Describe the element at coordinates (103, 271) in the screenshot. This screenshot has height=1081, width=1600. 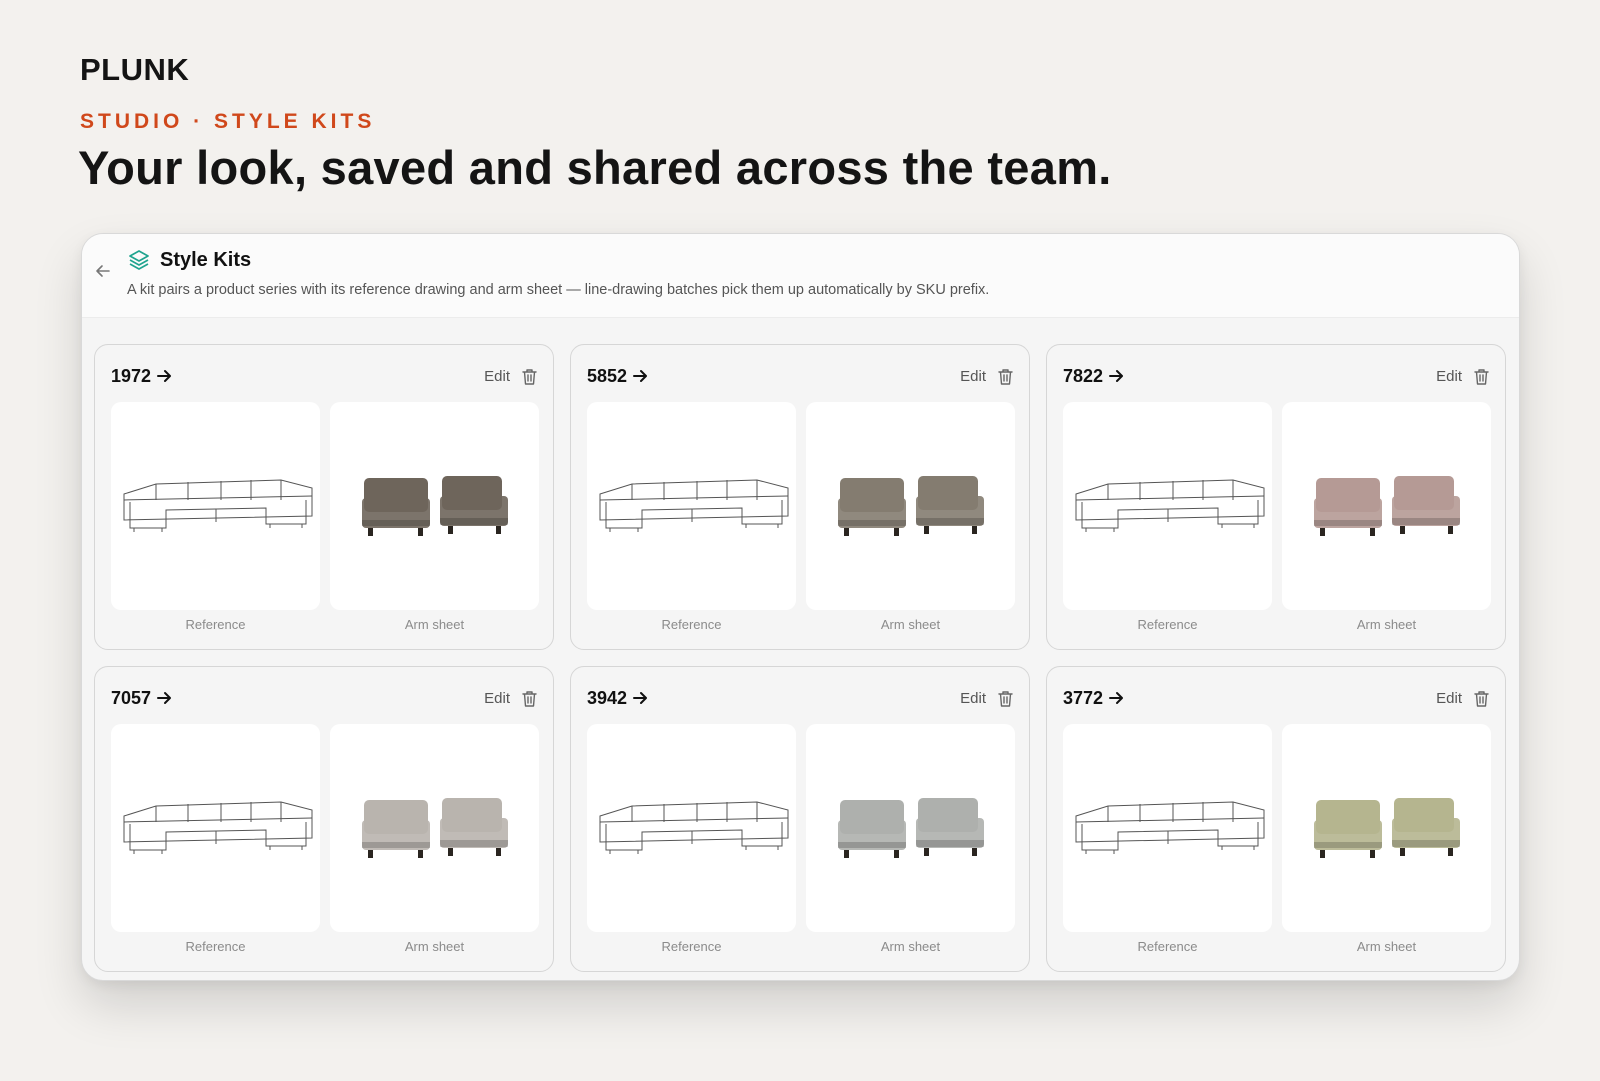
I see `back-arrow-icon` at that location.